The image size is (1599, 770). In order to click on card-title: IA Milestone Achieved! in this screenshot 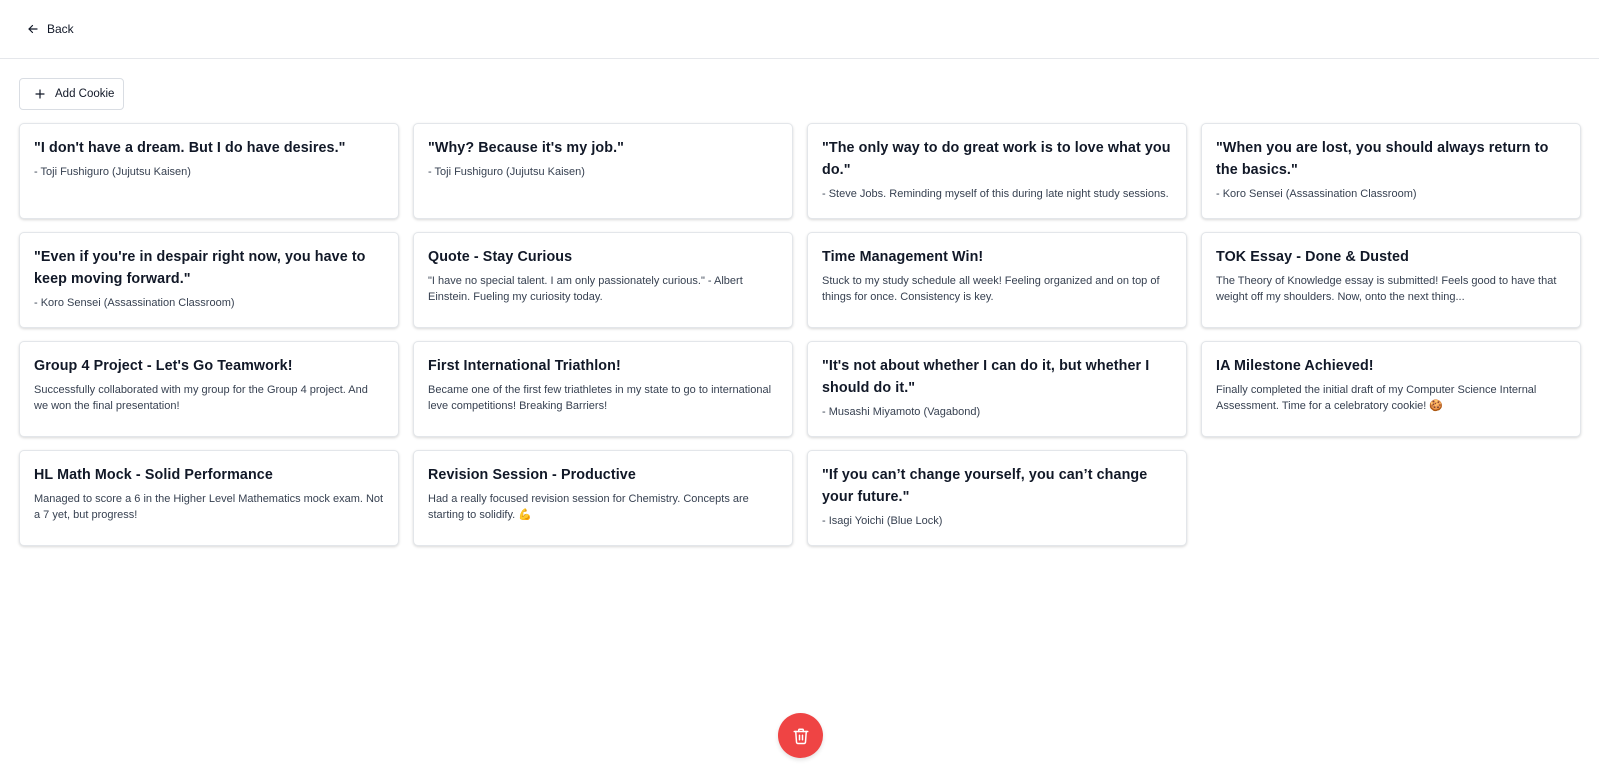, I will do `click(1295, 366)`.